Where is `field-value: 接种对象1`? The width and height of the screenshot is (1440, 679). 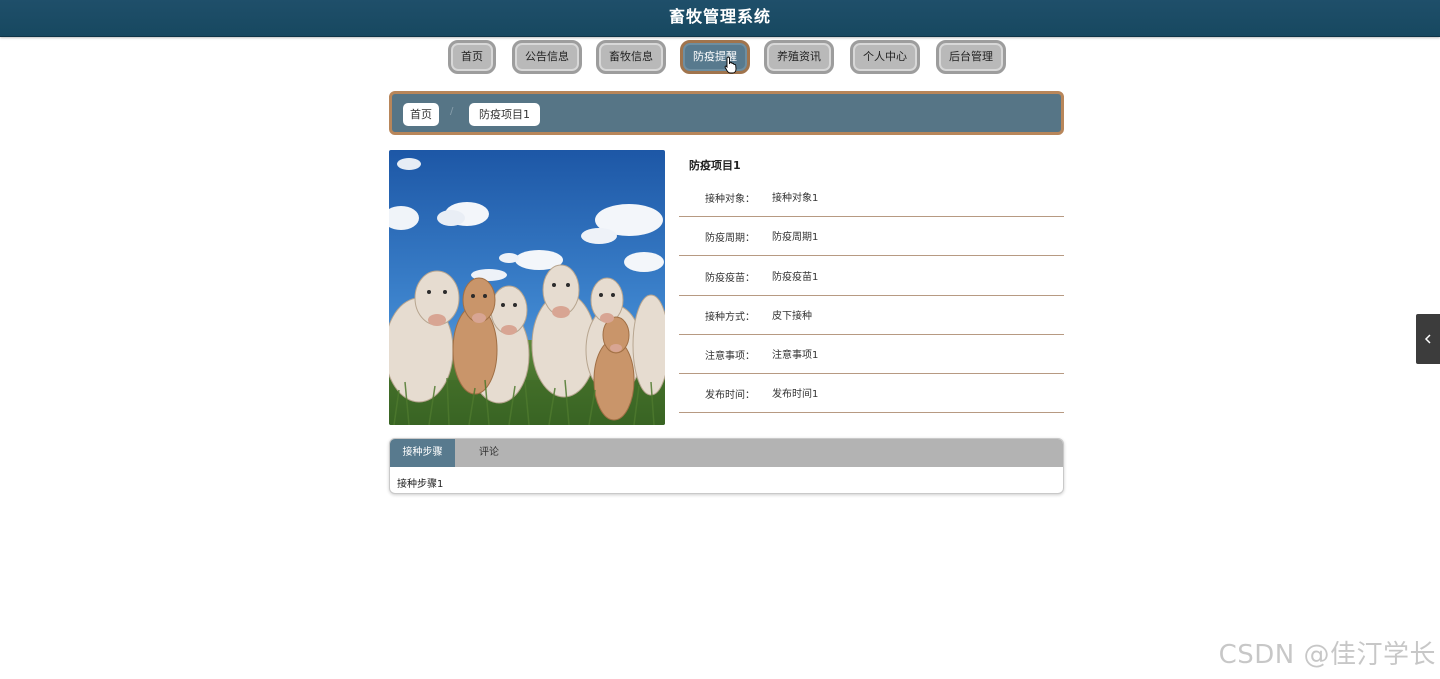 field-value: 接种对象1 is located at coordinates (795, 198).